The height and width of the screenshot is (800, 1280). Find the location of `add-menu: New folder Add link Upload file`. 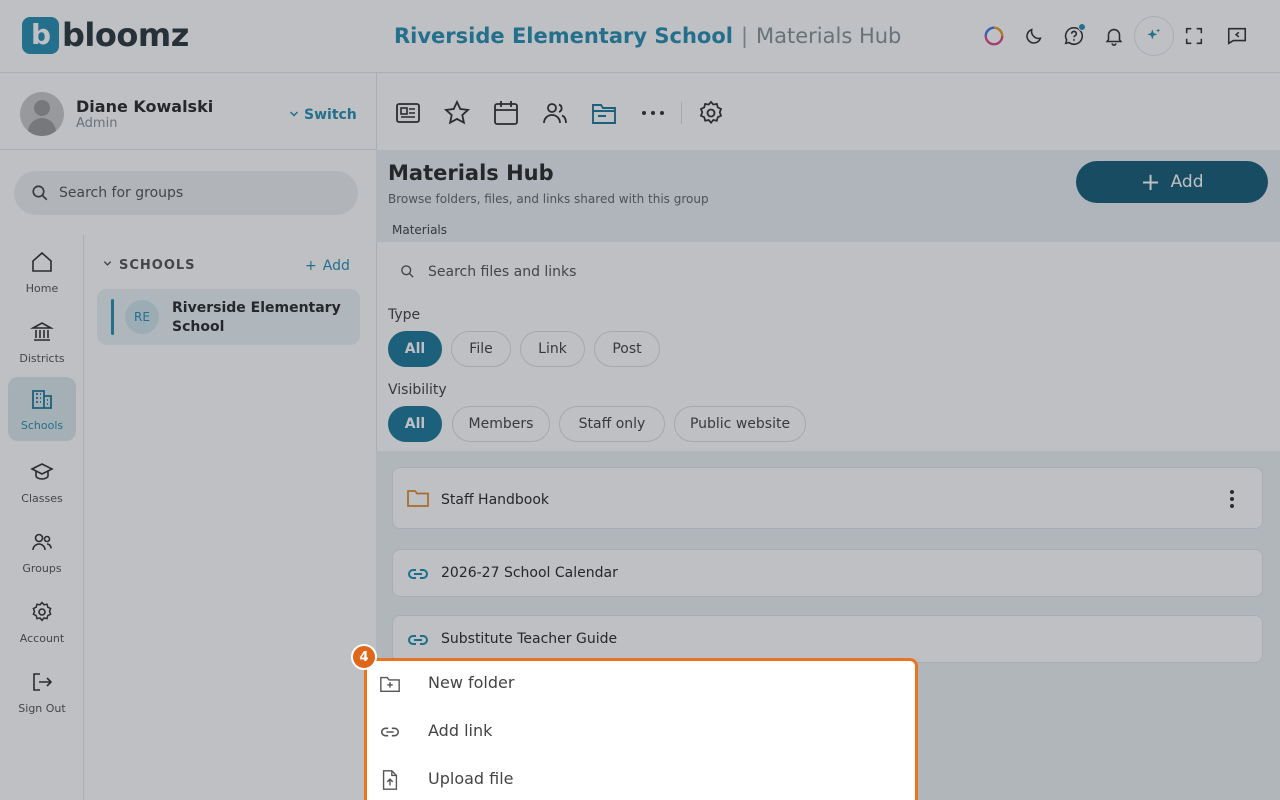

add-menu: New folder Add link Upload file is located at coordinates (641, 729).